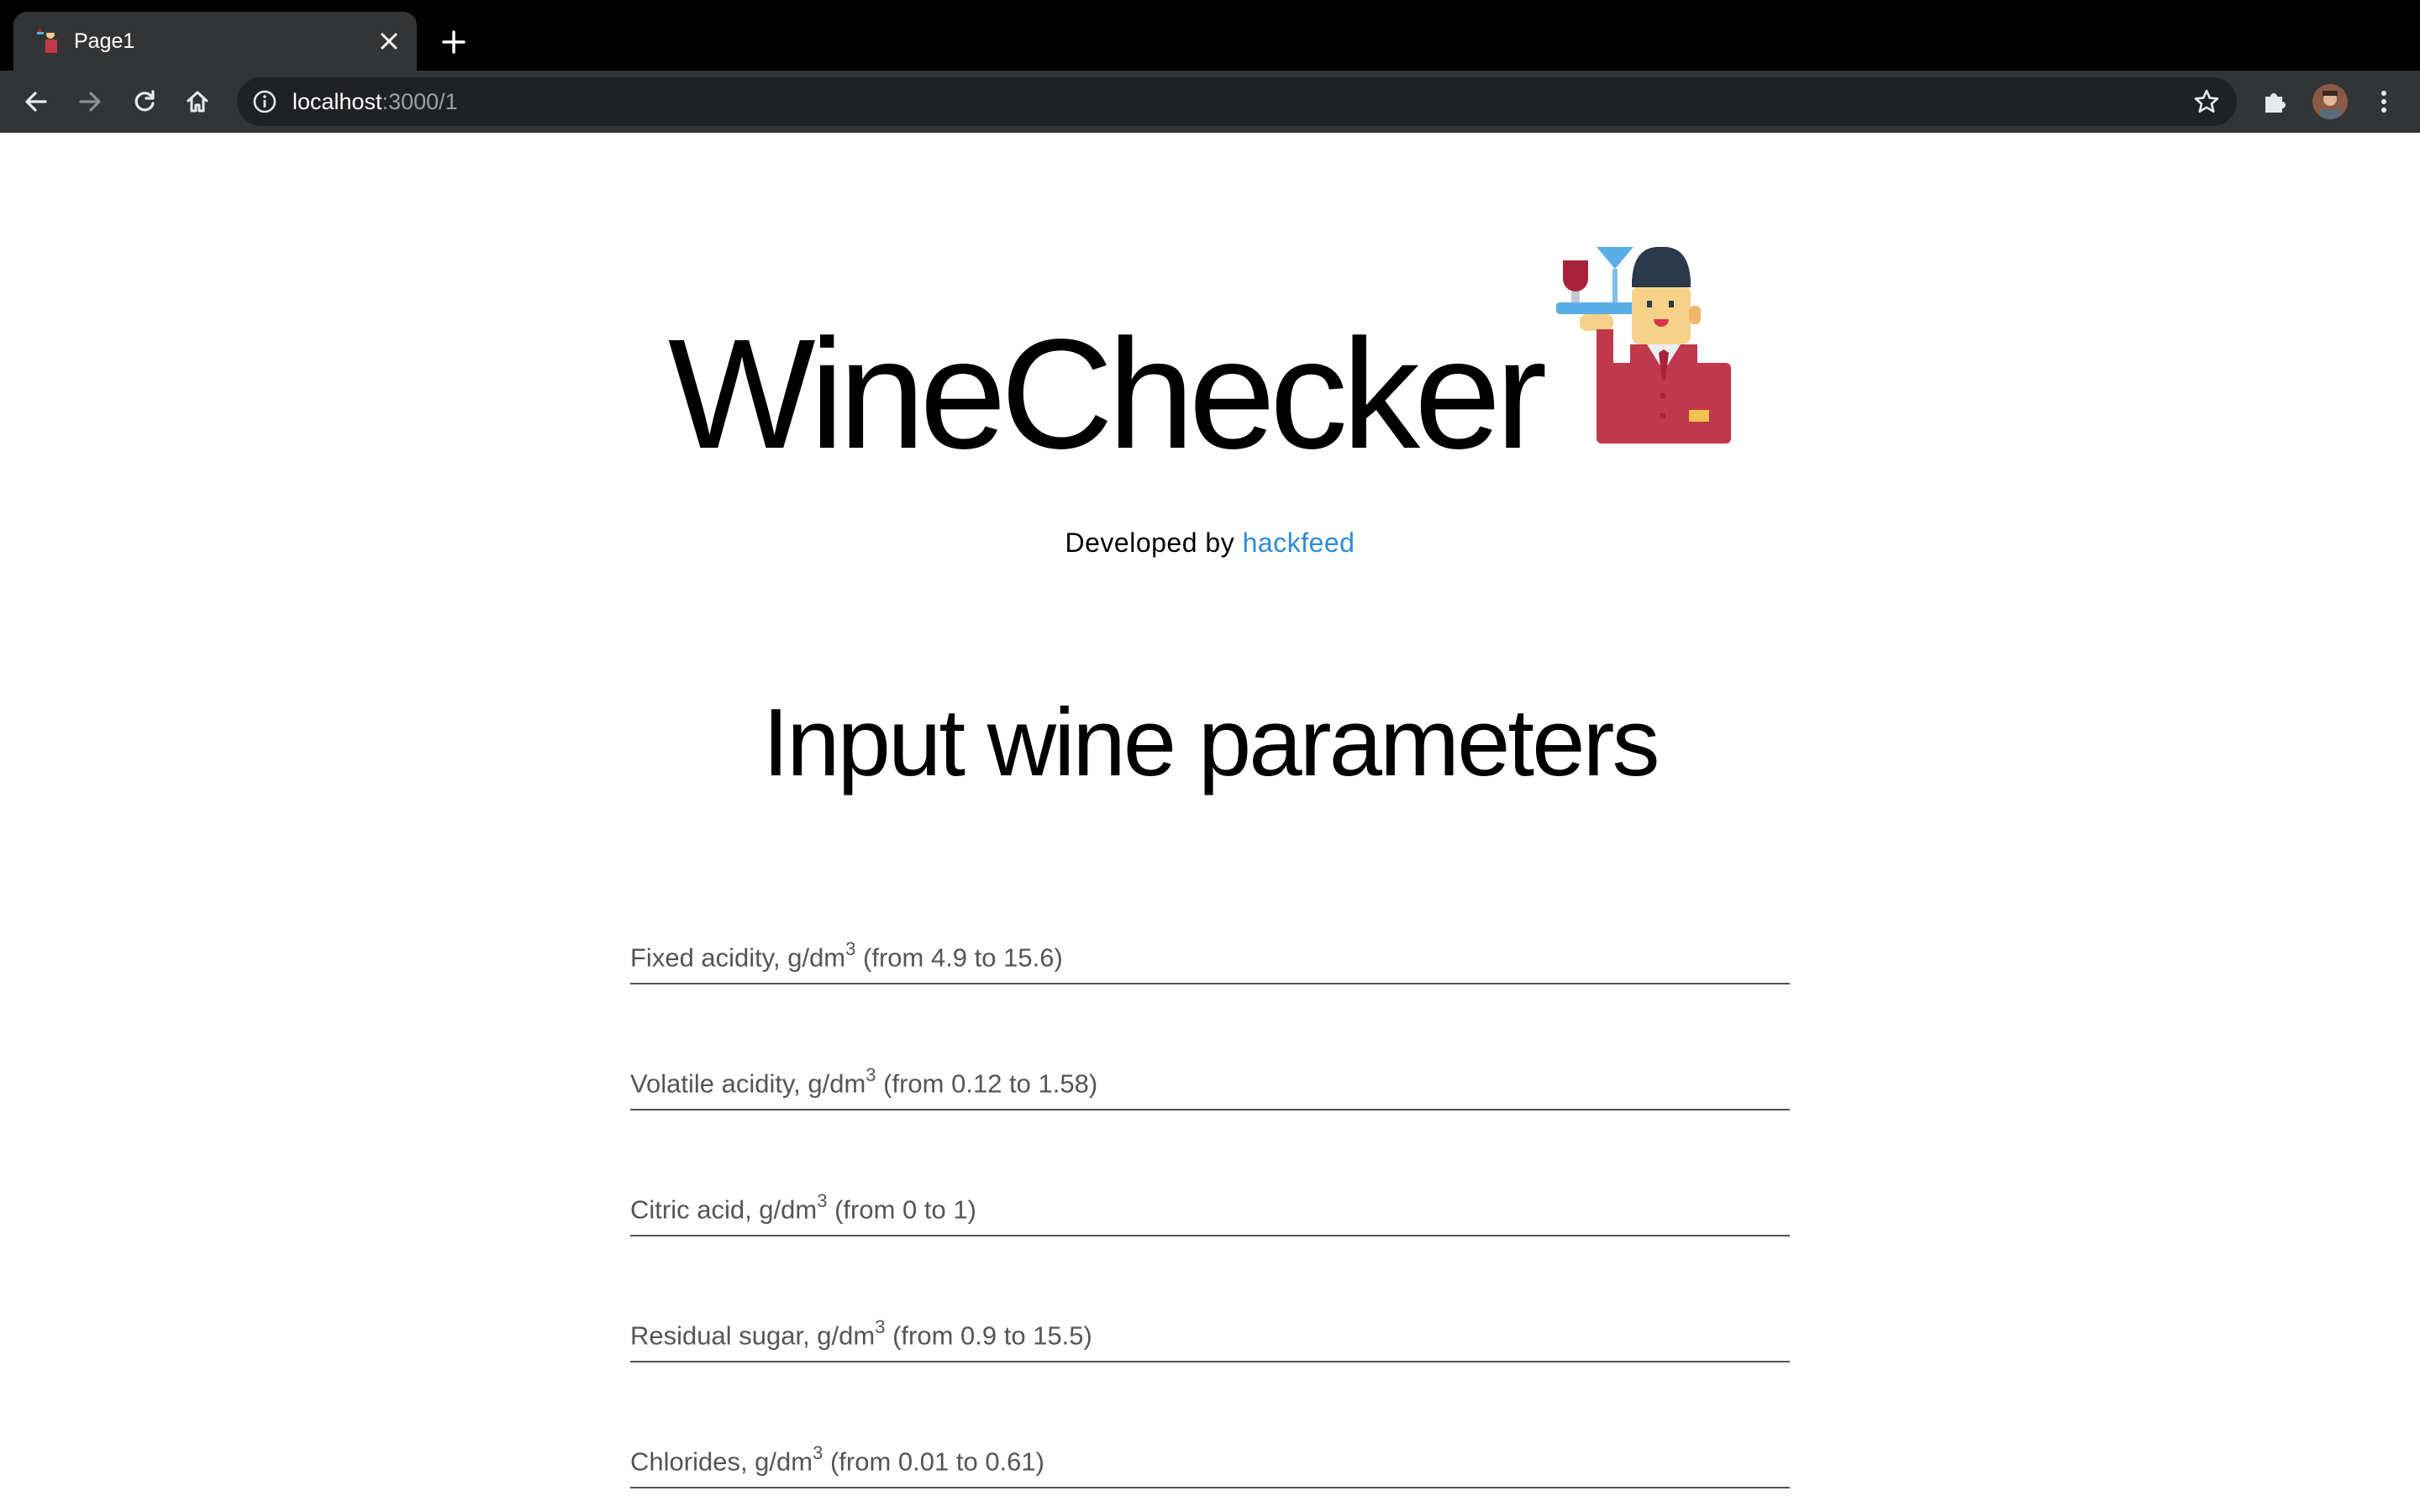 The image size is (2420, 1512). What do you see at coordinates (389, 41) in the screenshot?
I see `close-tab-icon` at bounding box center [389, 41].